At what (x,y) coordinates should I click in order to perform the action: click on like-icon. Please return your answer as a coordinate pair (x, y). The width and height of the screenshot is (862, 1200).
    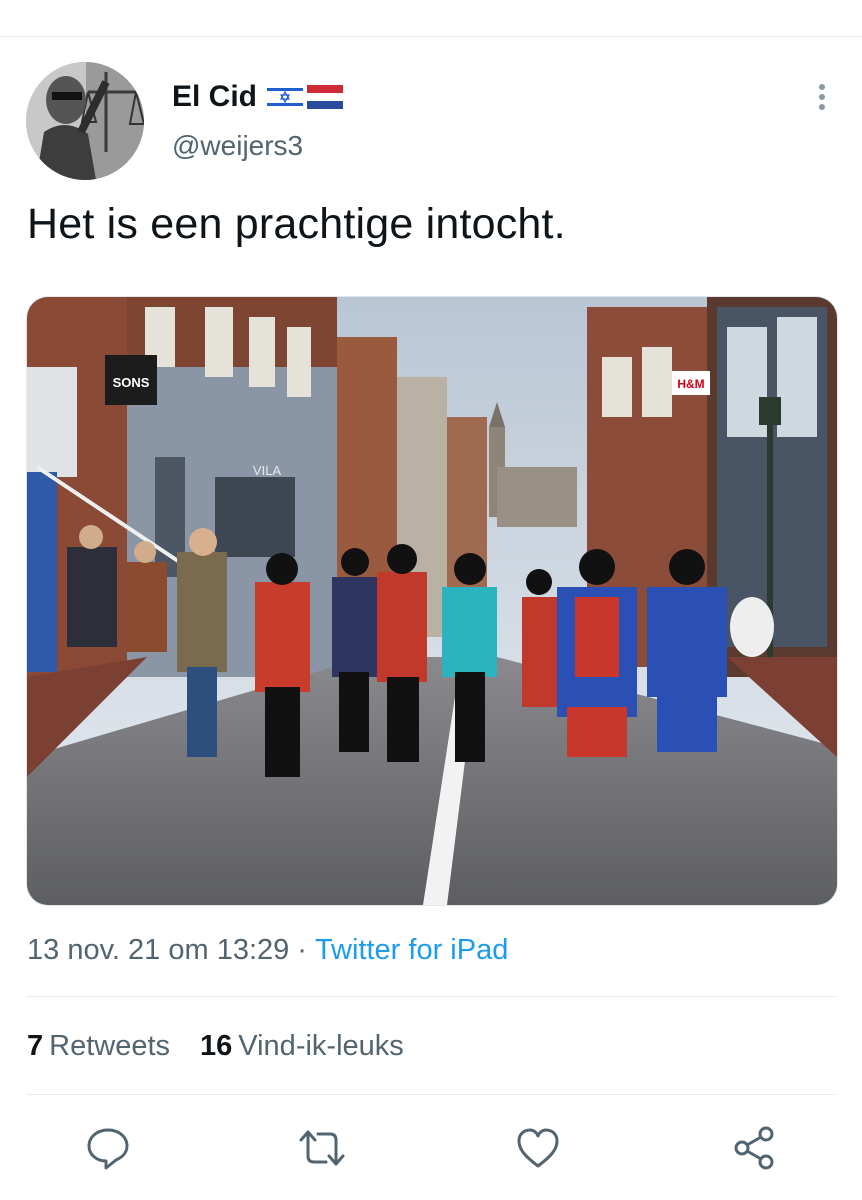
    Looking at the image, I should click on (538, 1148).